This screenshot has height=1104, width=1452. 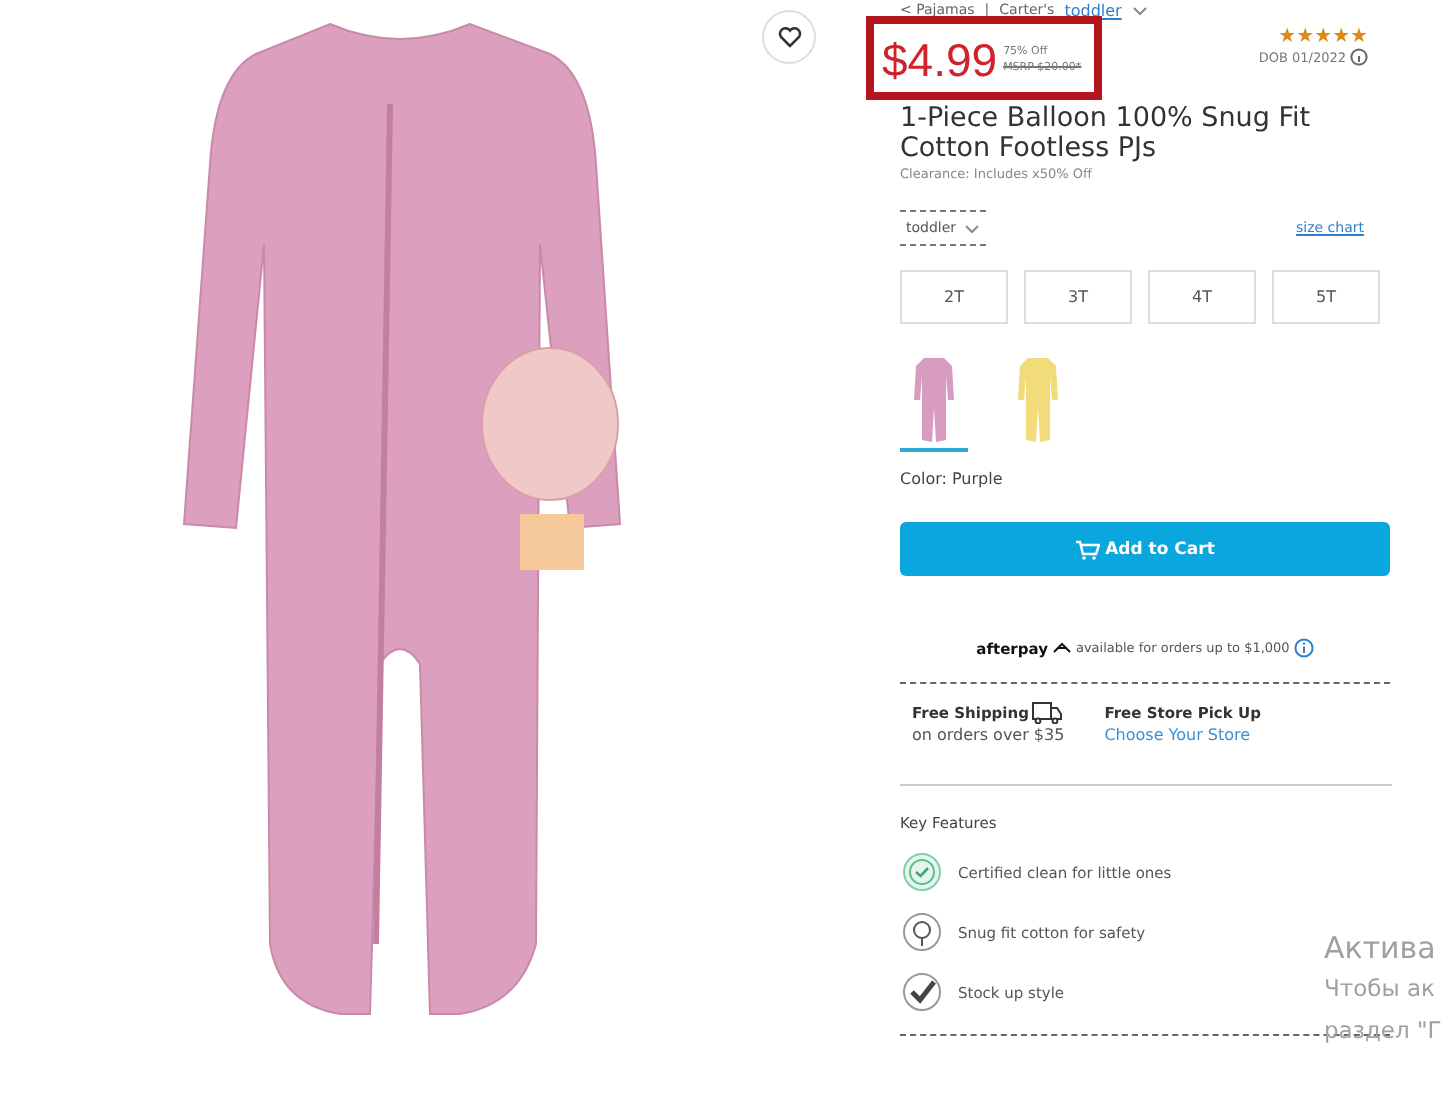 What do you see at coordinates (940, 60) in the screenshot?
I see `sale-price: $4.99` at bounding box center [940, 60].